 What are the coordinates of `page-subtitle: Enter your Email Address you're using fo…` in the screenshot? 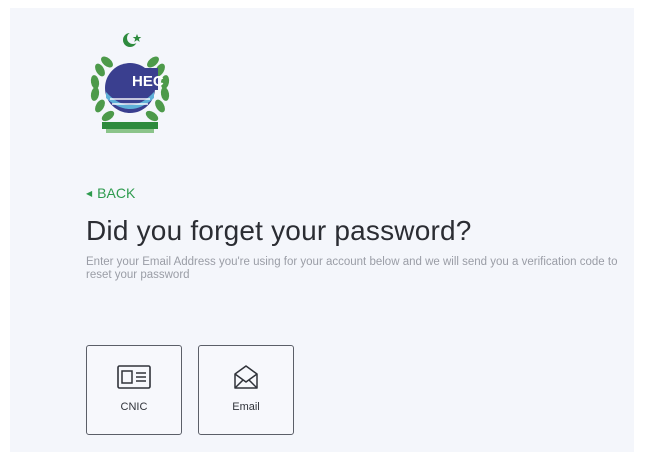 It's located at (352, 268).